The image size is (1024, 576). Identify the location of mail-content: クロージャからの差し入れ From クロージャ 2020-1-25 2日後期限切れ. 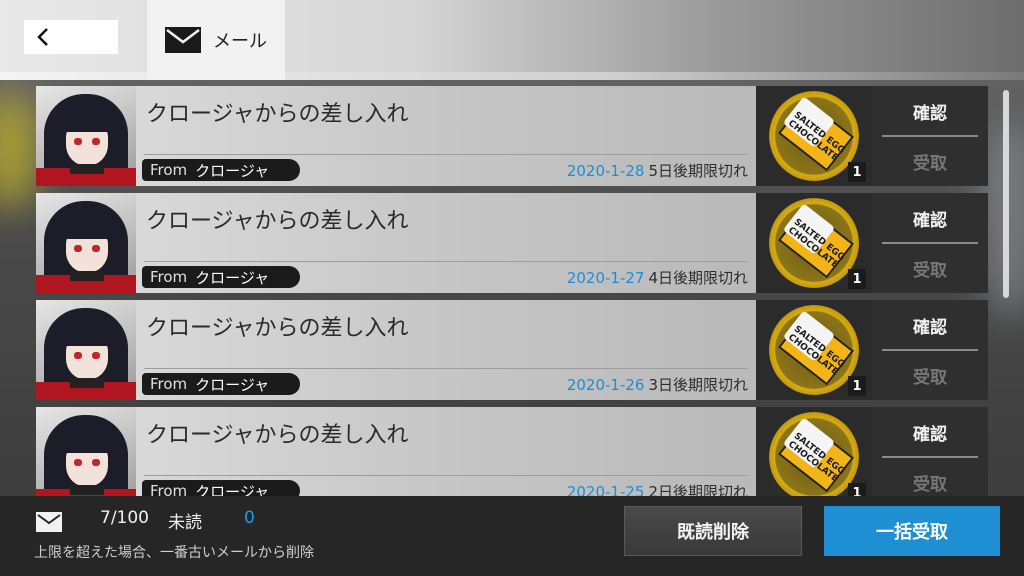
(446, 451).